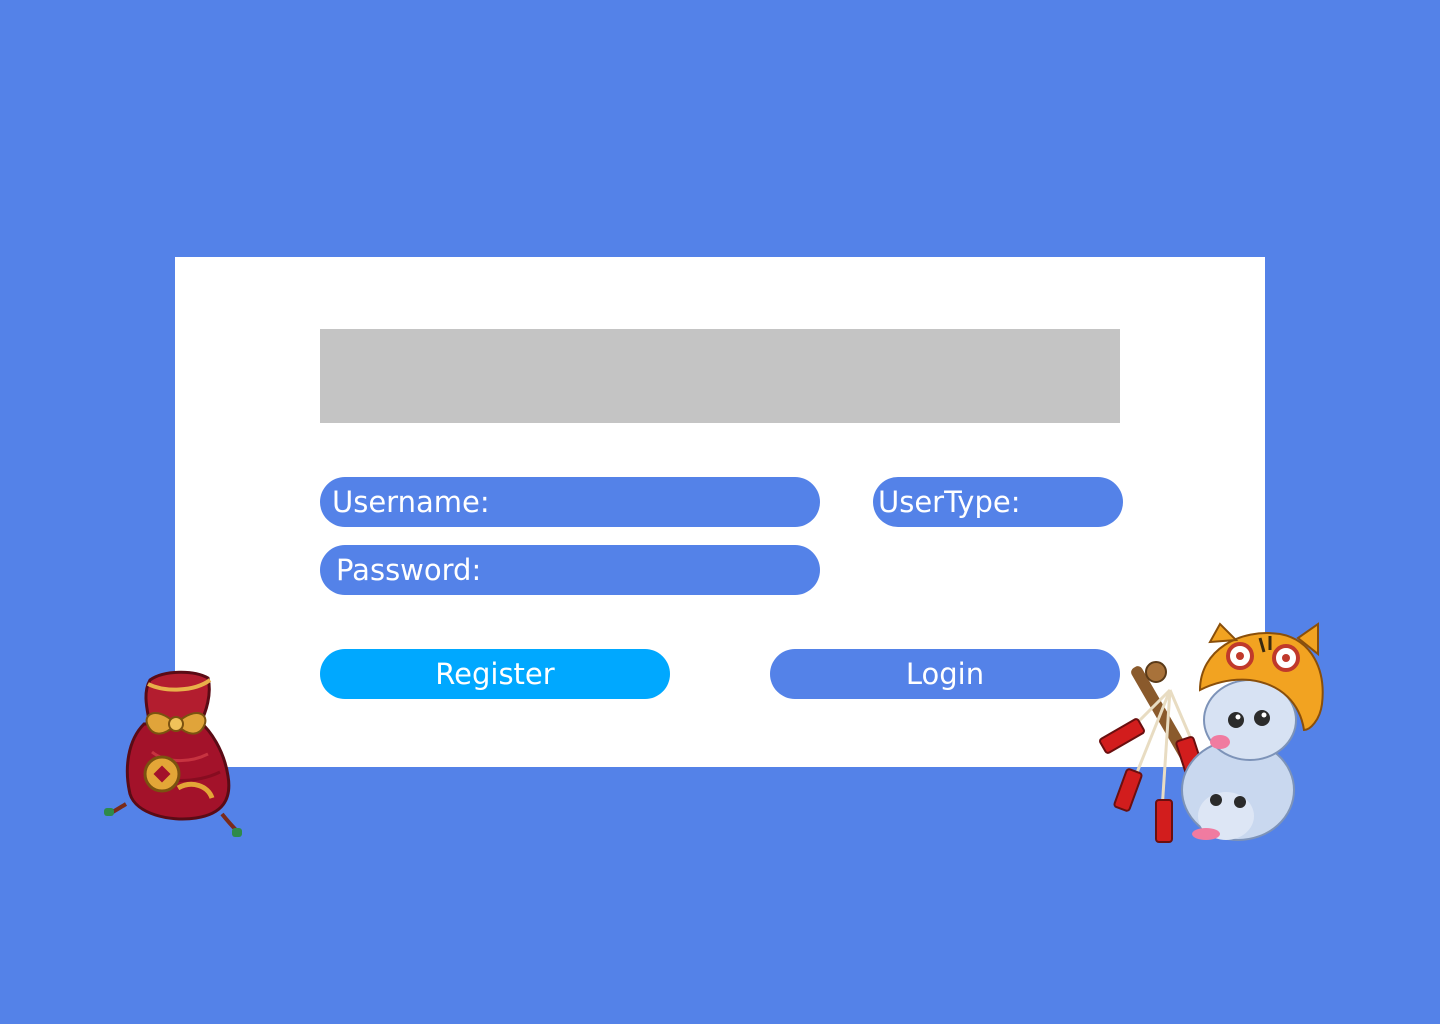  I want to click on login-button: Login, so click(945, 674).